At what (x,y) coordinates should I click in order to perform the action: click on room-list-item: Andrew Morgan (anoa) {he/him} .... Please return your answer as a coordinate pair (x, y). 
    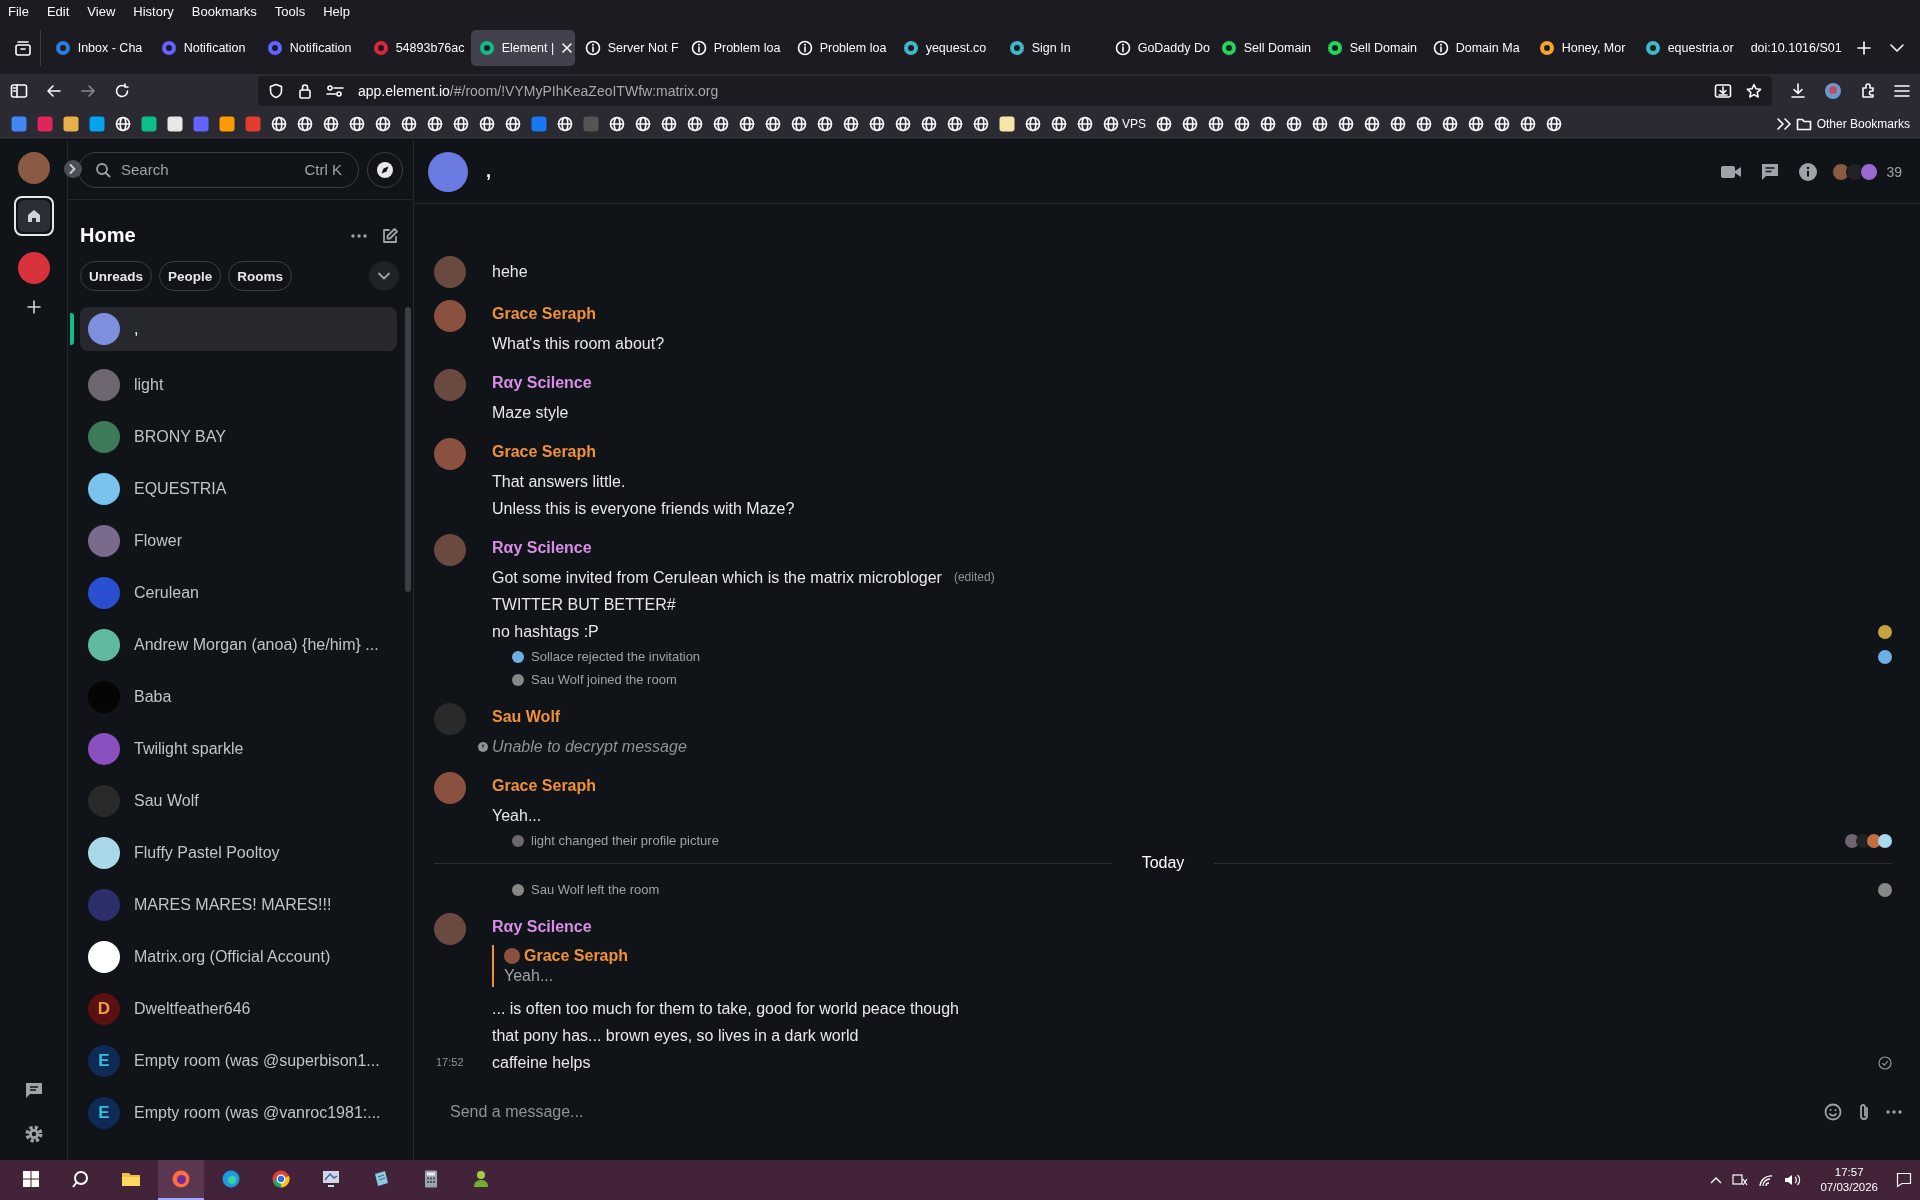
    Looking at the image, I should click on (238, 645).